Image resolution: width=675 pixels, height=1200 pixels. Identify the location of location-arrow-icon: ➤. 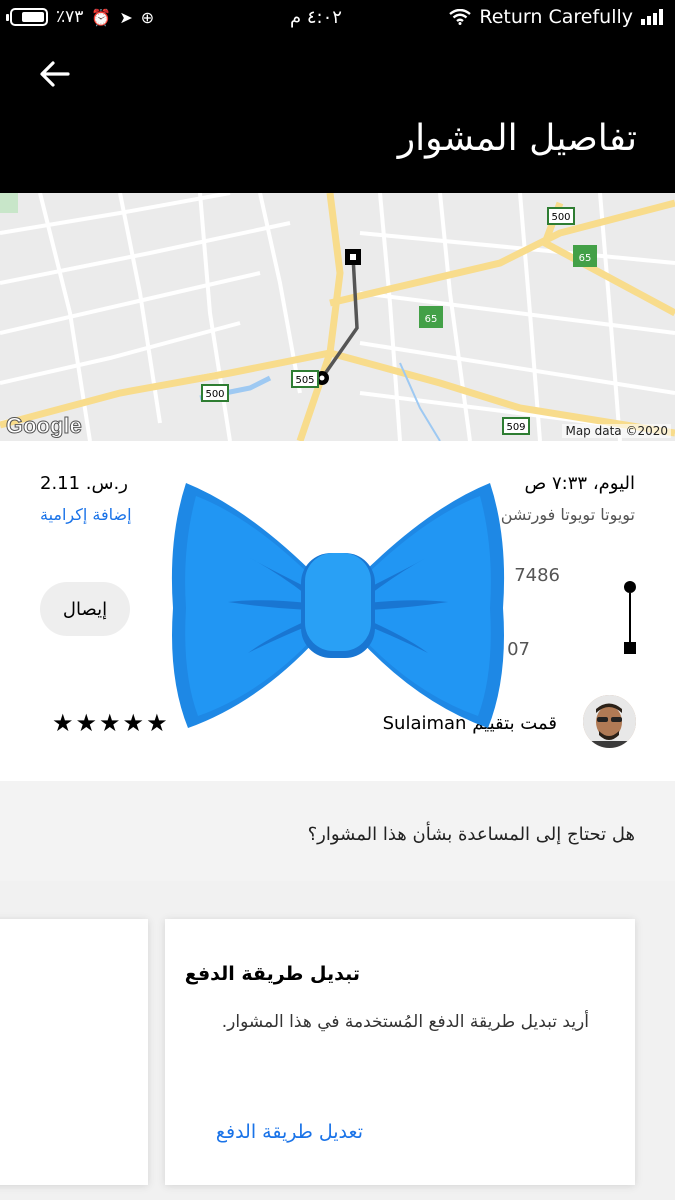
(126, 17).